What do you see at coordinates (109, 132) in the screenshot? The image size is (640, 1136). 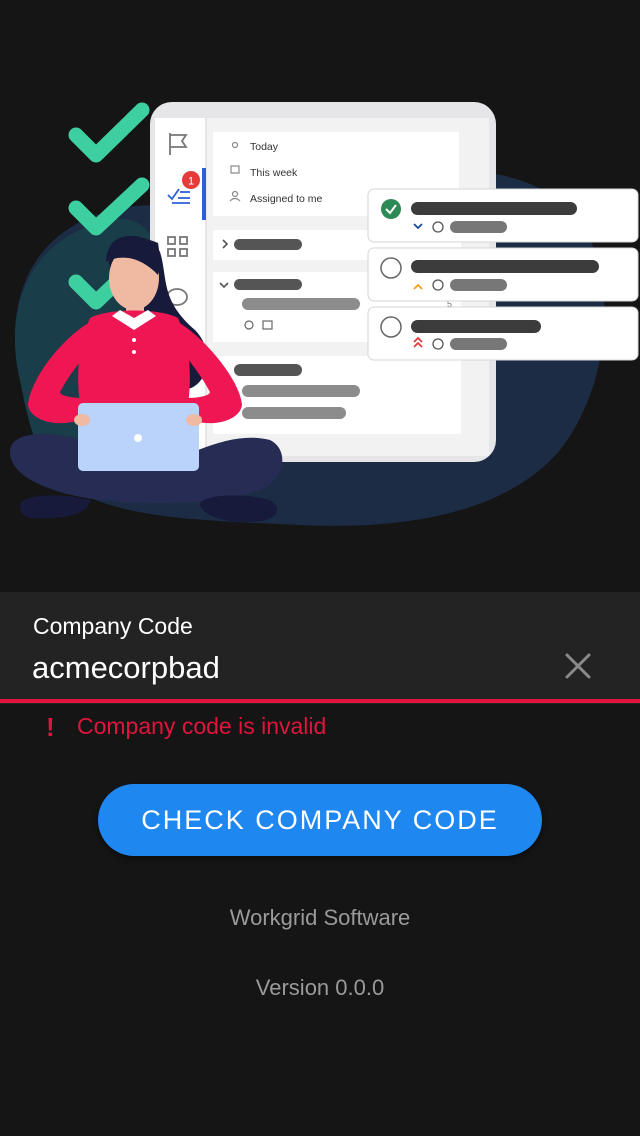 I see `check-icon` at bounding box center [109, 132].